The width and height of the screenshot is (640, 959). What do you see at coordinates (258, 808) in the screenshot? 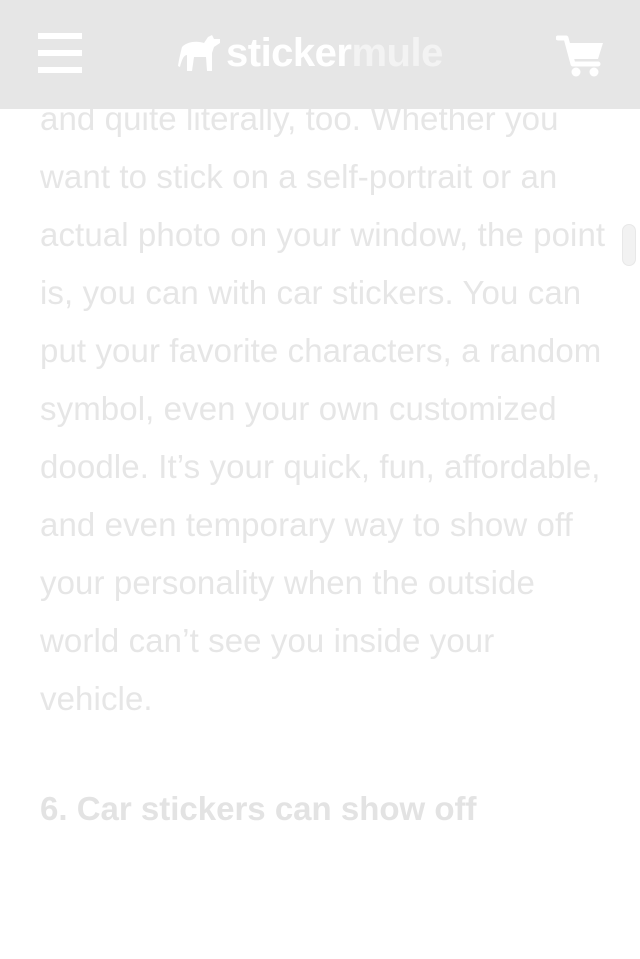
I see `section-heading: 6. Car stickers can show off` at bounding box center [258, 808].